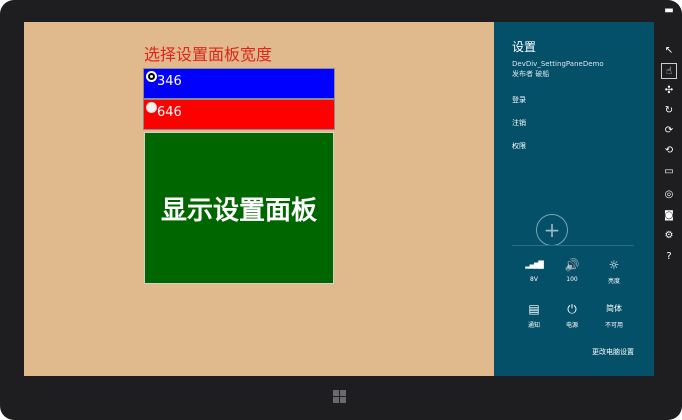 The height and width of the screenshot is (420, 682). I want to click on quick-brightness: ☼ 亮度, so click(614, 271).